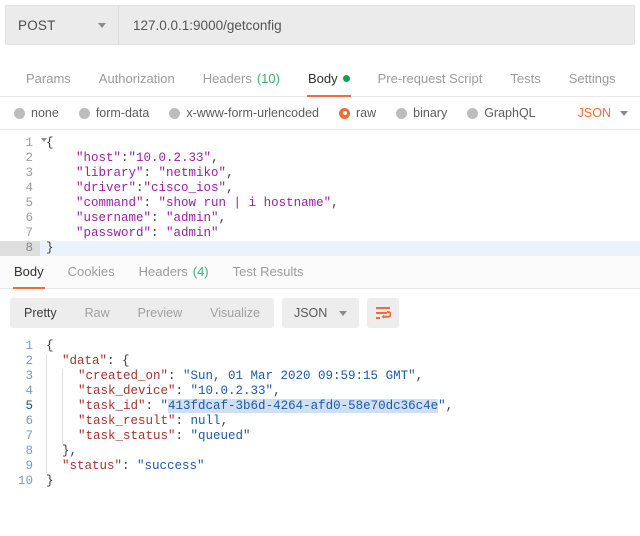 This screenshot has width=640, height=536. I want to click on code-token: "task_device", so click(127, 391).